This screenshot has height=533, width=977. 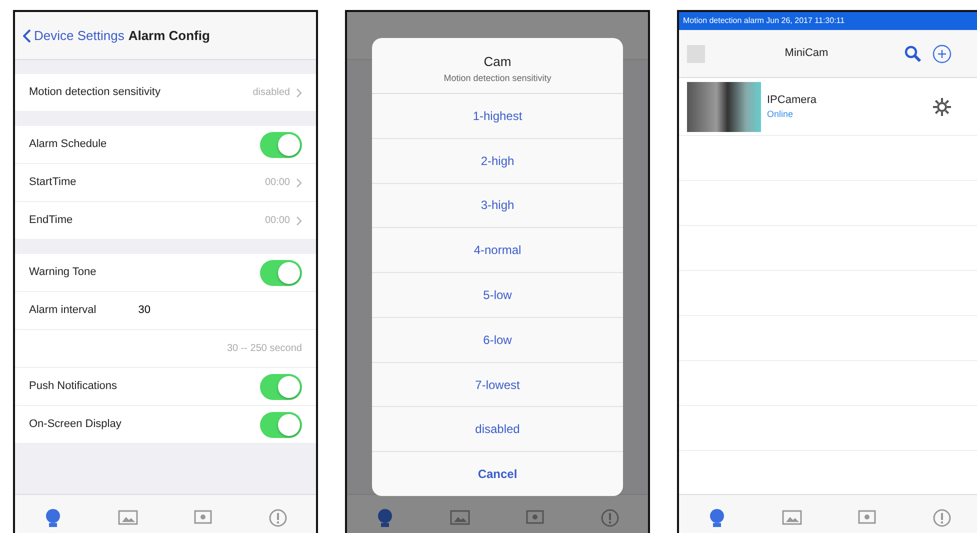 What do you see at coordinates (942, 106) in the screenshot?
I see `gear-icon` at bounding box center [942, 106].